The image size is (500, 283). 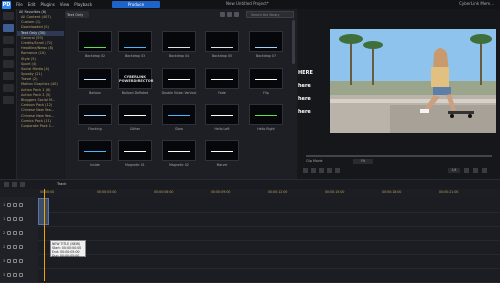 I want to click on split-icon, so click(x=14, y=184).